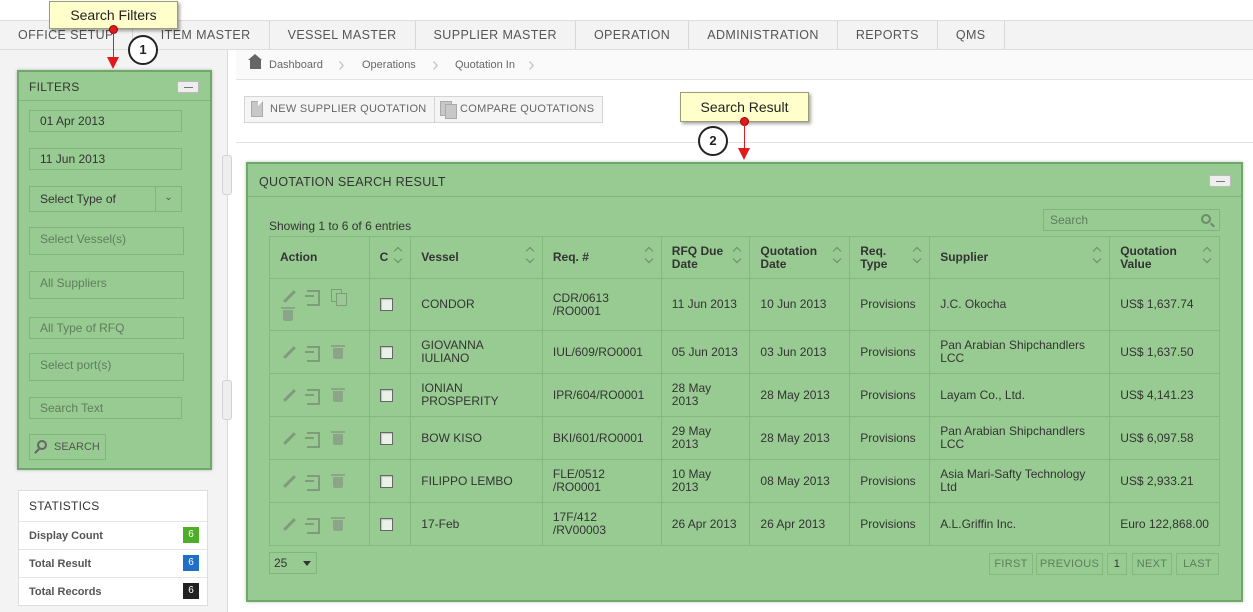  I want to click on chevron-down-icon: ⌄, so click(168, 199).